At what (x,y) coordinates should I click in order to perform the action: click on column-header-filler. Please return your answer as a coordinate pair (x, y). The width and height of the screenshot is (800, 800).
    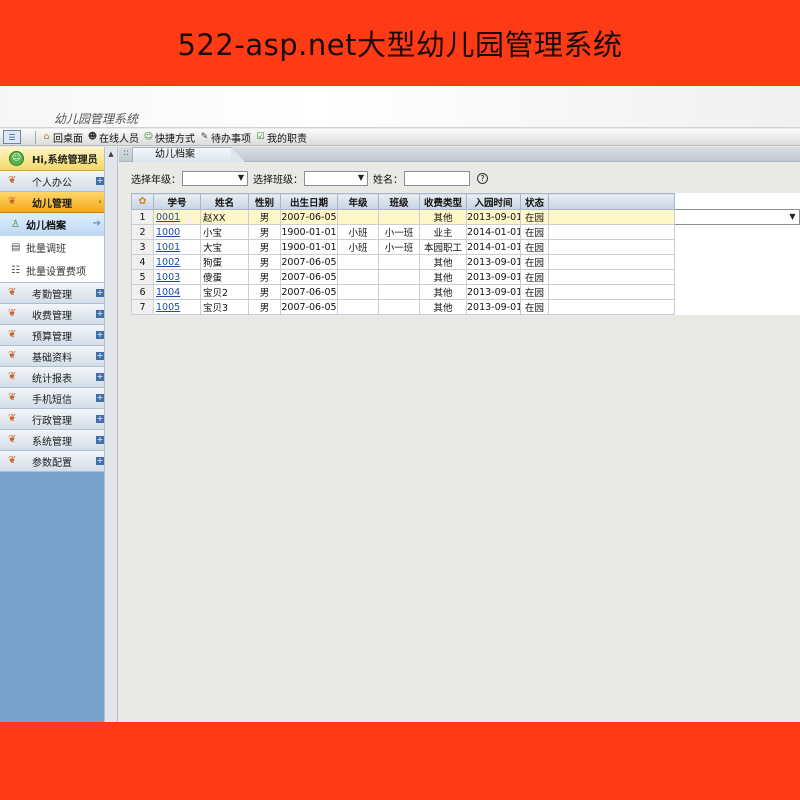
    Looking at the image, I should click on (611, 201).